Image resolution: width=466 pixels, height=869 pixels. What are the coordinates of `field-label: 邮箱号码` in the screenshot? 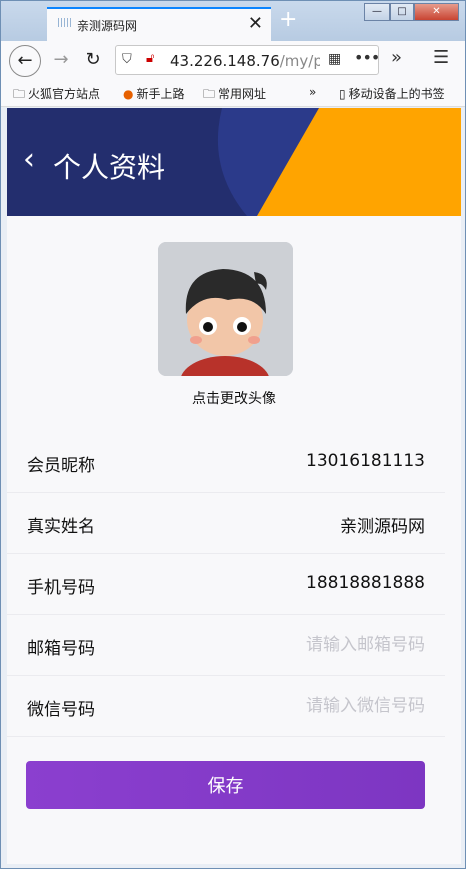 It's located at (61, 649).